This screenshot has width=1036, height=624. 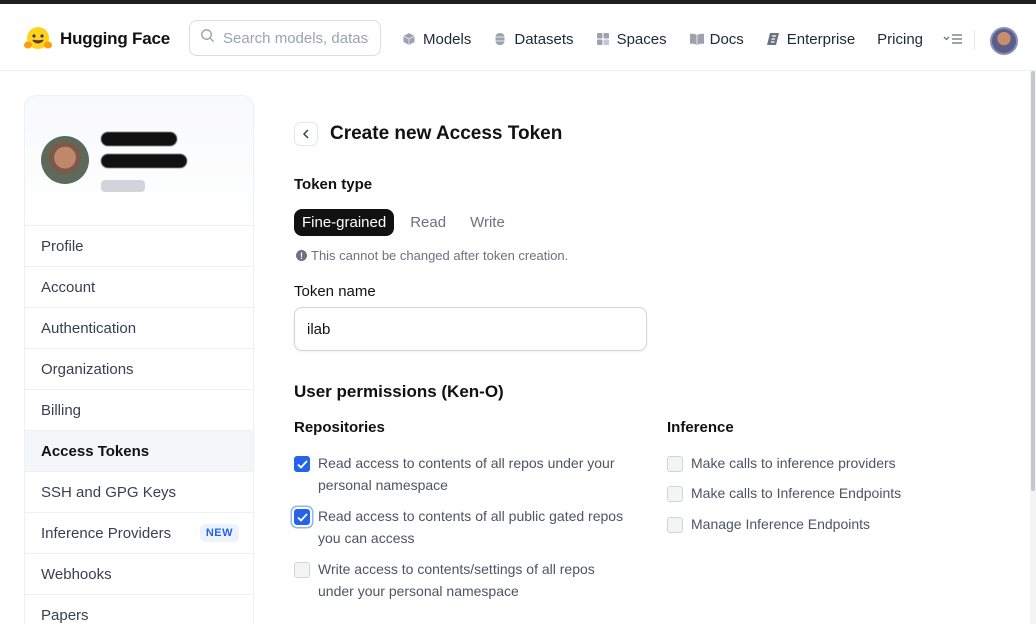 I want to click on nav-pricing: Pricing, so click(x=900, y=39).